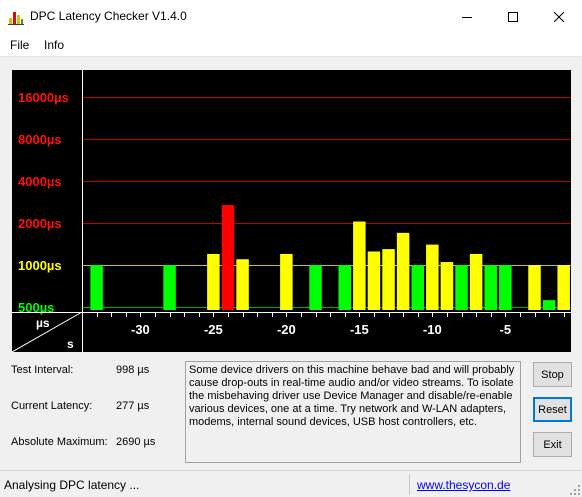 The height and width of the screenshot is (497, 582). I want to click on x-tick-label: -5, so click(506, 329).